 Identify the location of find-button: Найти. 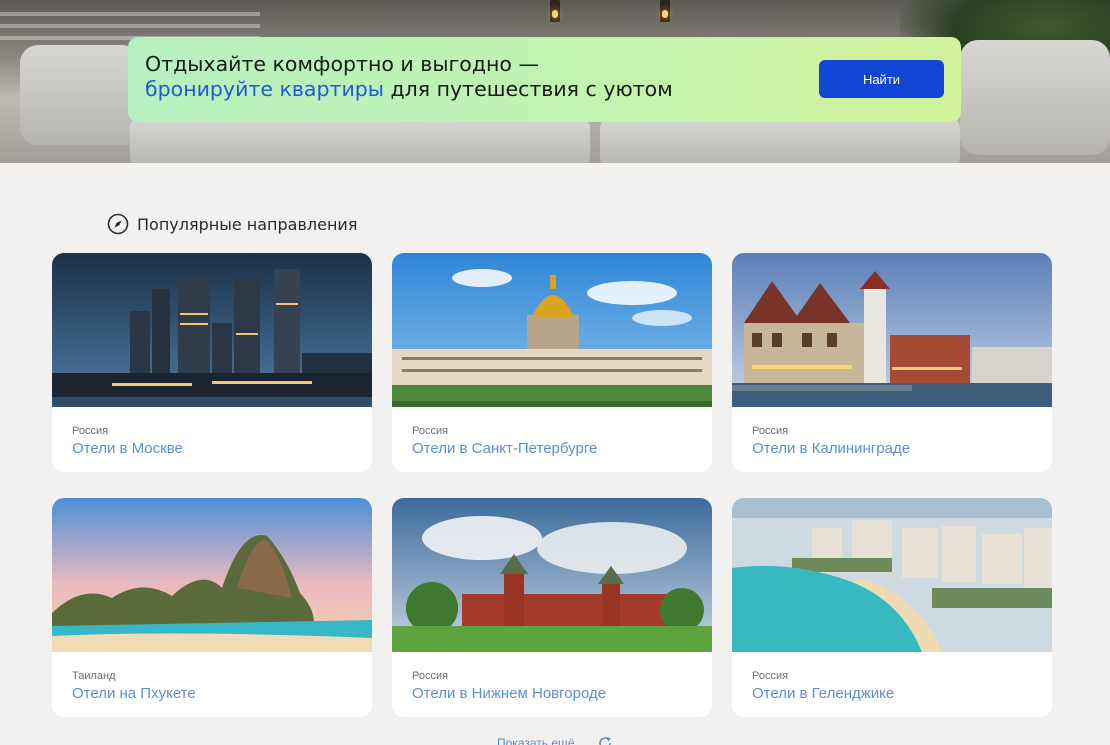
(881, 79).